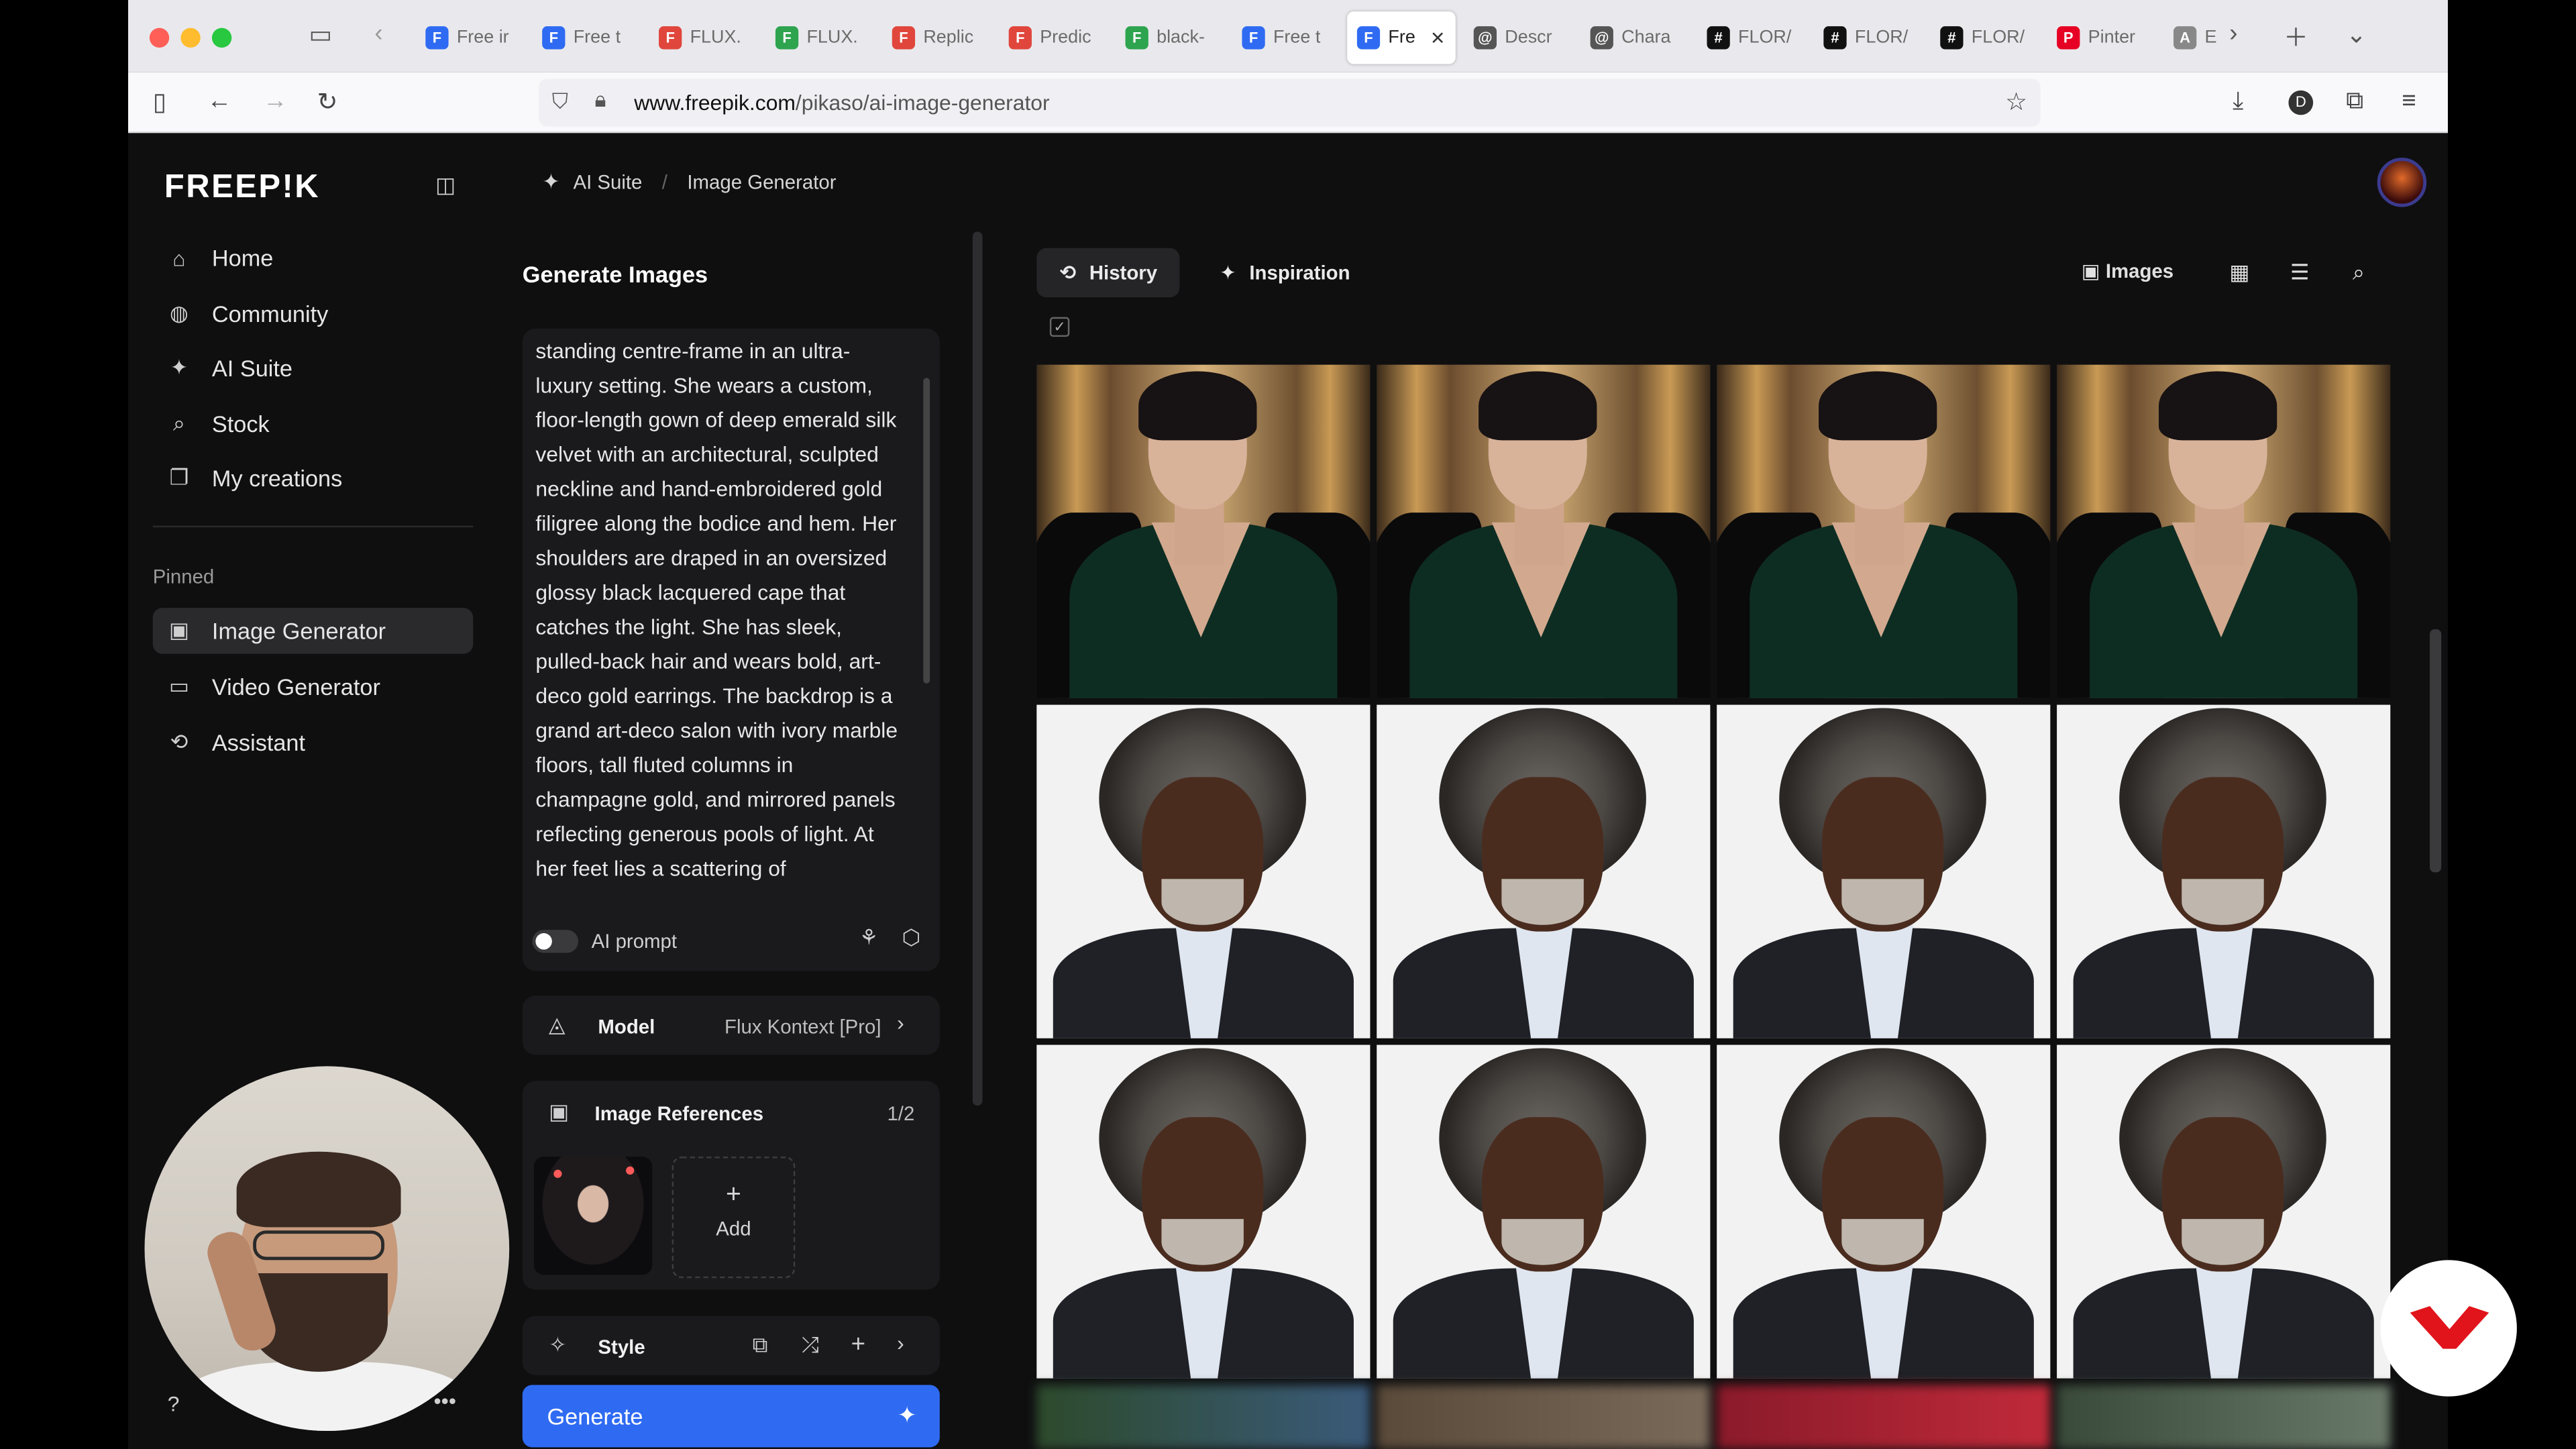 This screenshot has height=1449, width=2576. Describe the element at coordinates (2359, 273) in the screenshot. I see `search-icon: ⌕` at that location.